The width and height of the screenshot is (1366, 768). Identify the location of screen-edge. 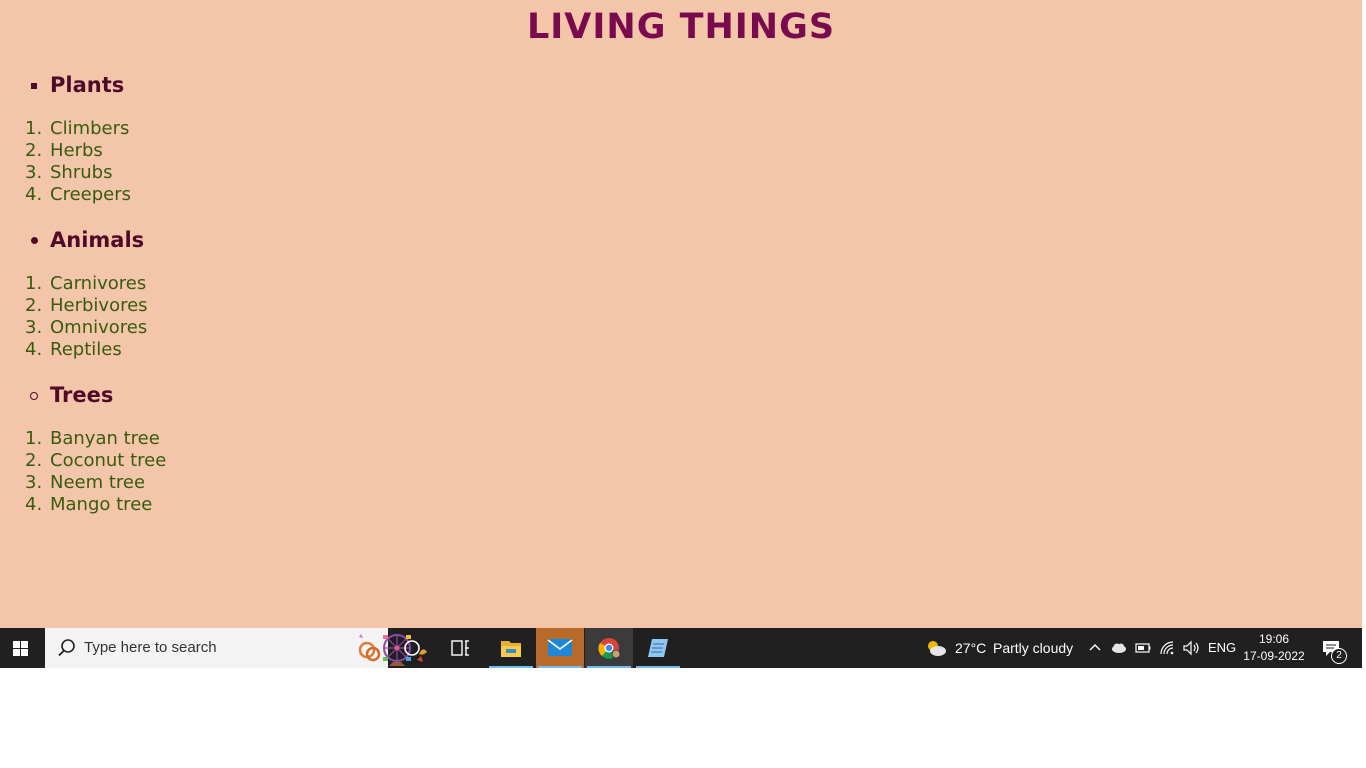
(1364, 648).